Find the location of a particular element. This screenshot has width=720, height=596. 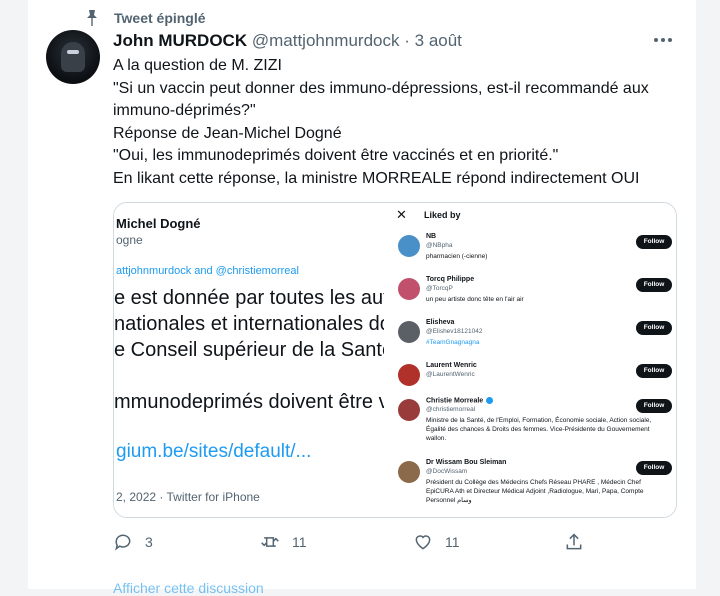

share-button is located at coordinates (580, 542).